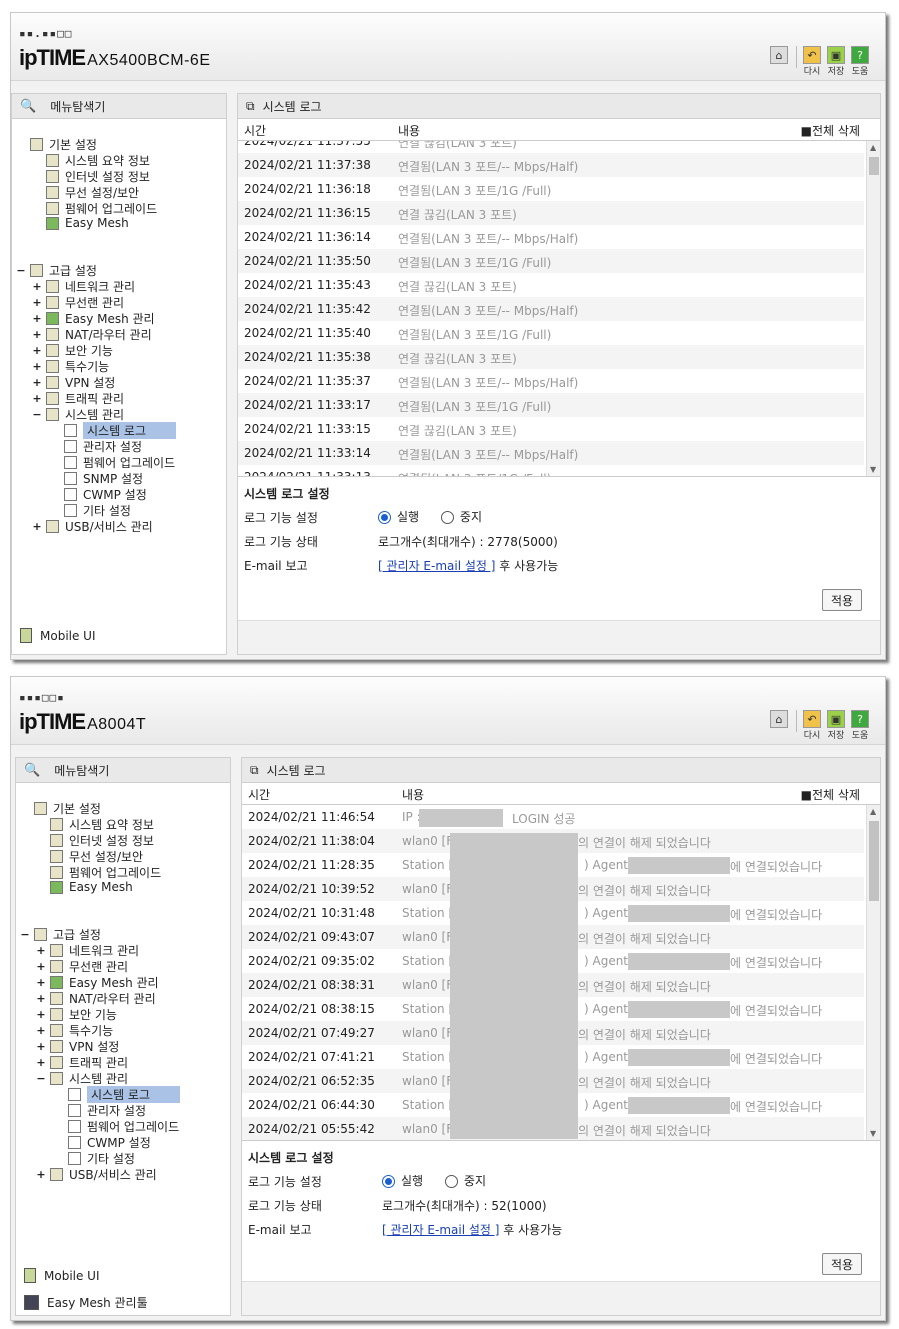 This screenshot has width=899, height=1329. Describe the element at coordinates (311, 1129) in the screenshot. I see `log-time: 2024/02/21 05:55:42` at that location.